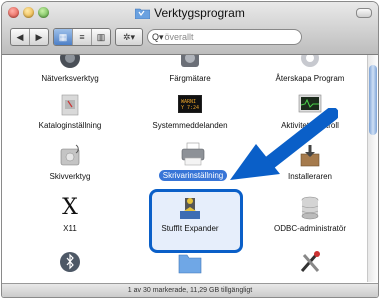 This screenshot has height=299, width=384. I want to click on digitalcolor-meter-icon, so click(190, 63).